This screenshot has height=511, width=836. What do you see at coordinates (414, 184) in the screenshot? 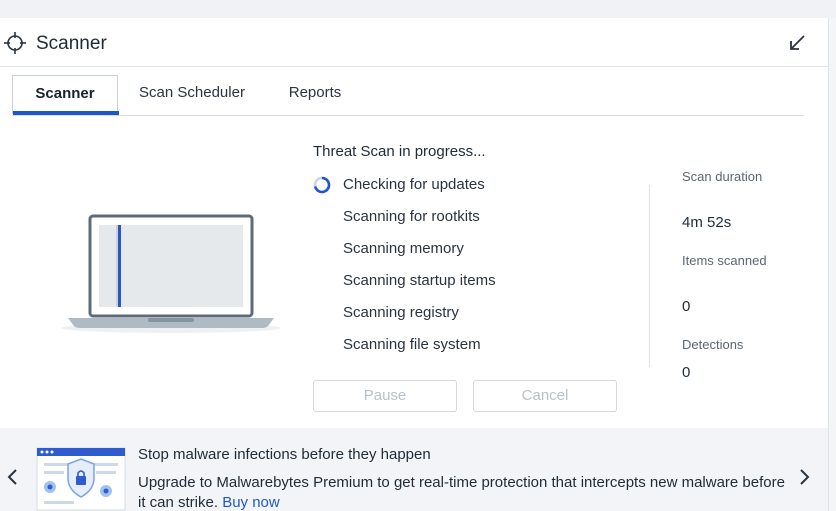
I see `scan-step-updates: Checking for updates` at bounding box center [414, 184].